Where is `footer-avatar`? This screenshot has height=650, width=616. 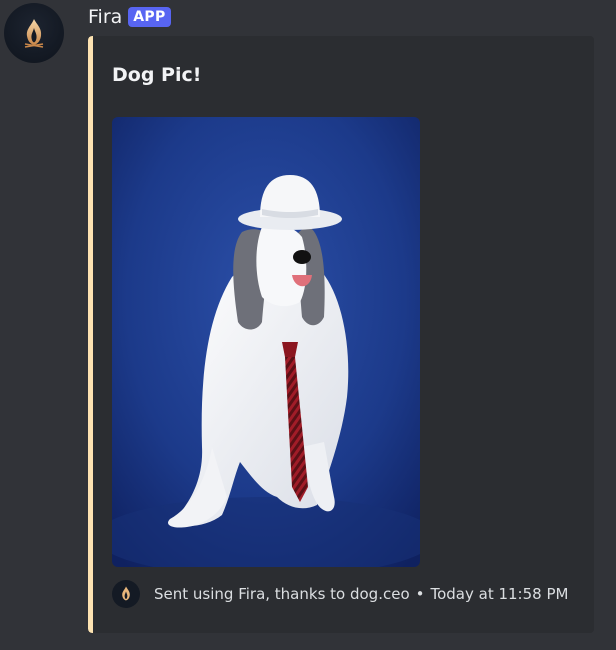
footer-avatar is located at coordinates (126, 594).